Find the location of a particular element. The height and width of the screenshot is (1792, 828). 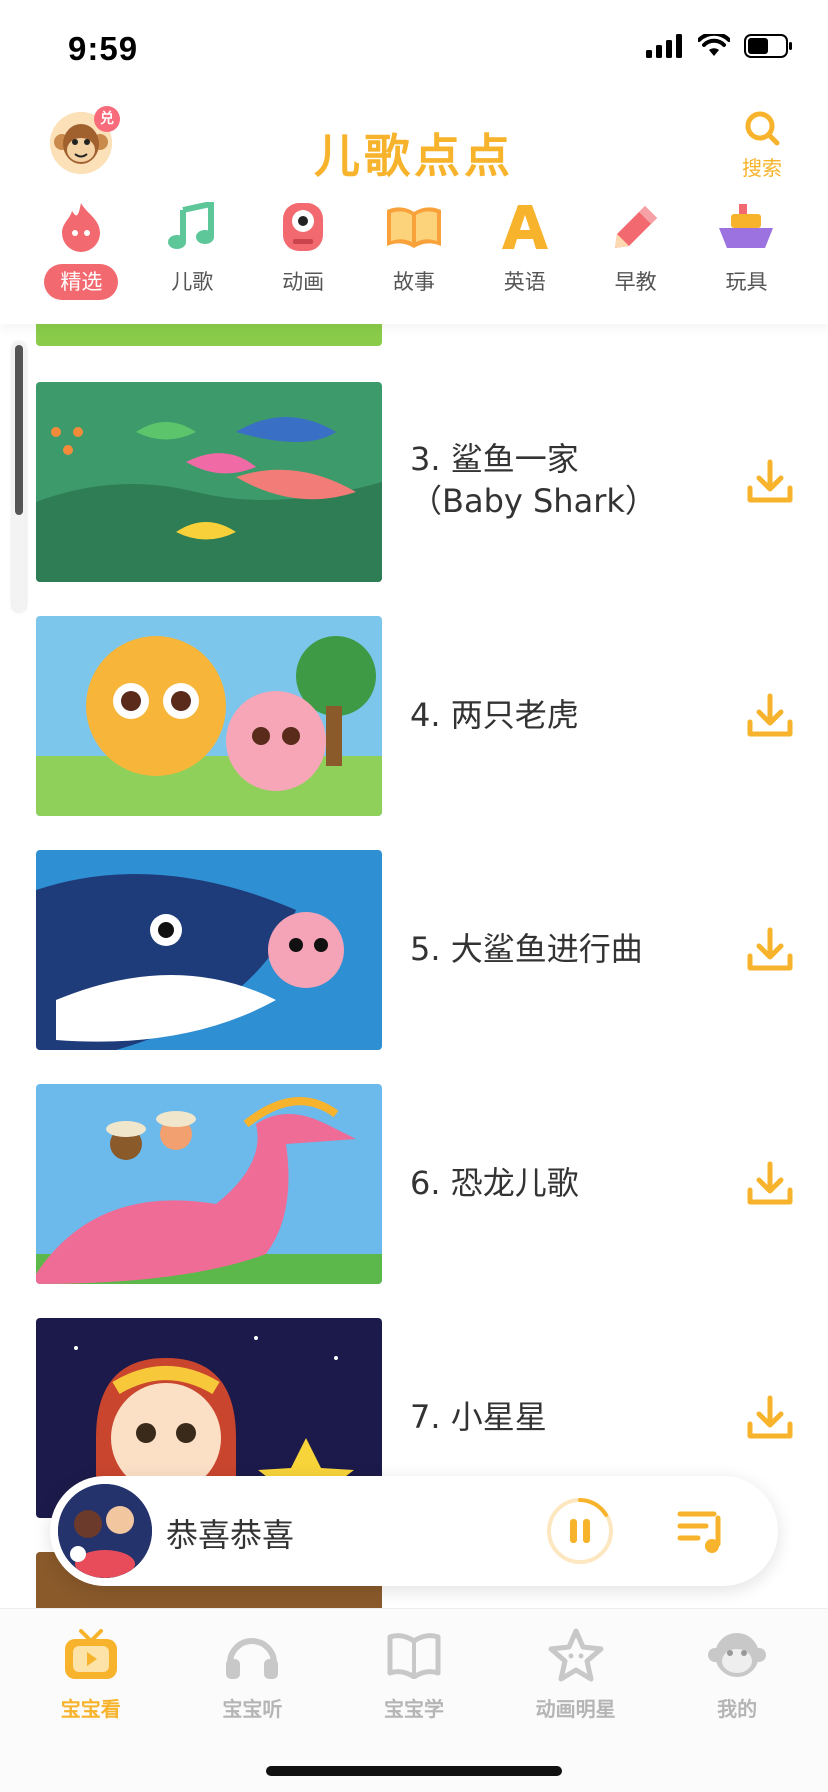

app-header: 兑 儿歌点点 搜索 is located at coordinates (414, 146).